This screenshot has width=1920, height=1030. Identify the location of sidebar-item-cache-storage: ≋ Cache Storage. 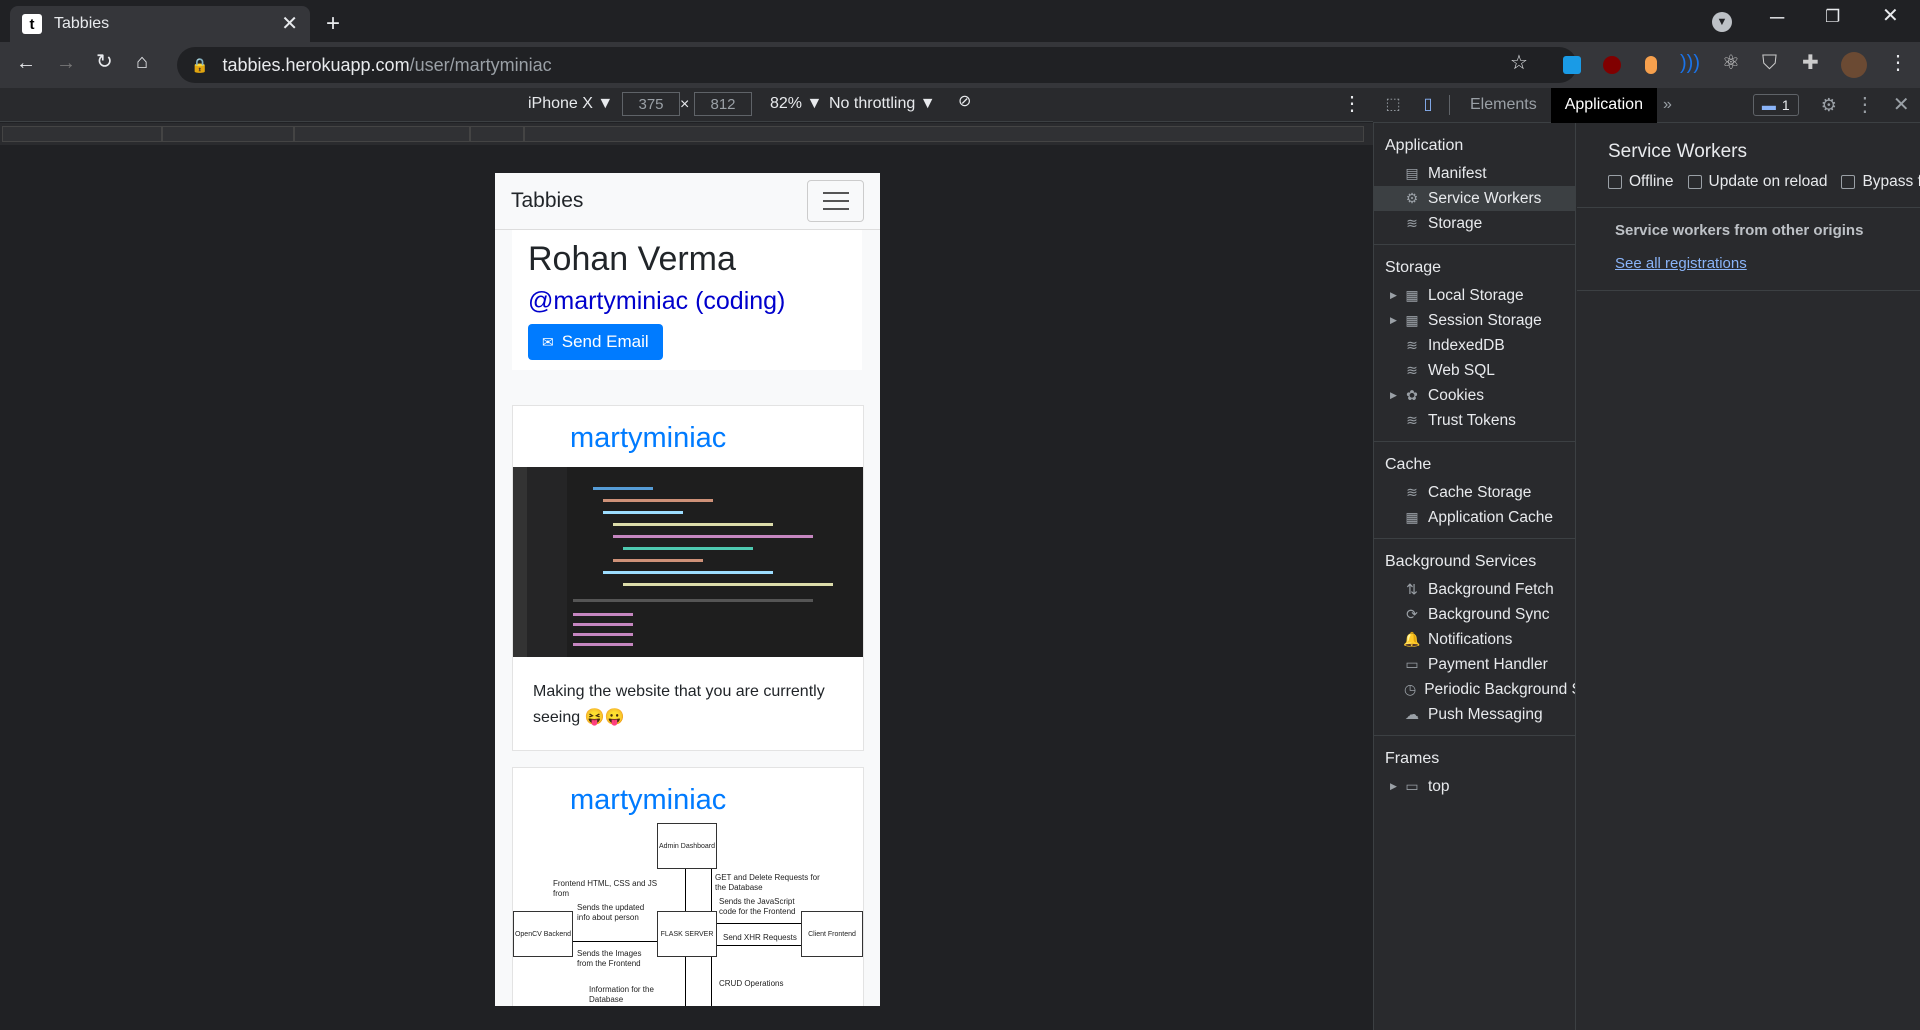
(1474, 492).